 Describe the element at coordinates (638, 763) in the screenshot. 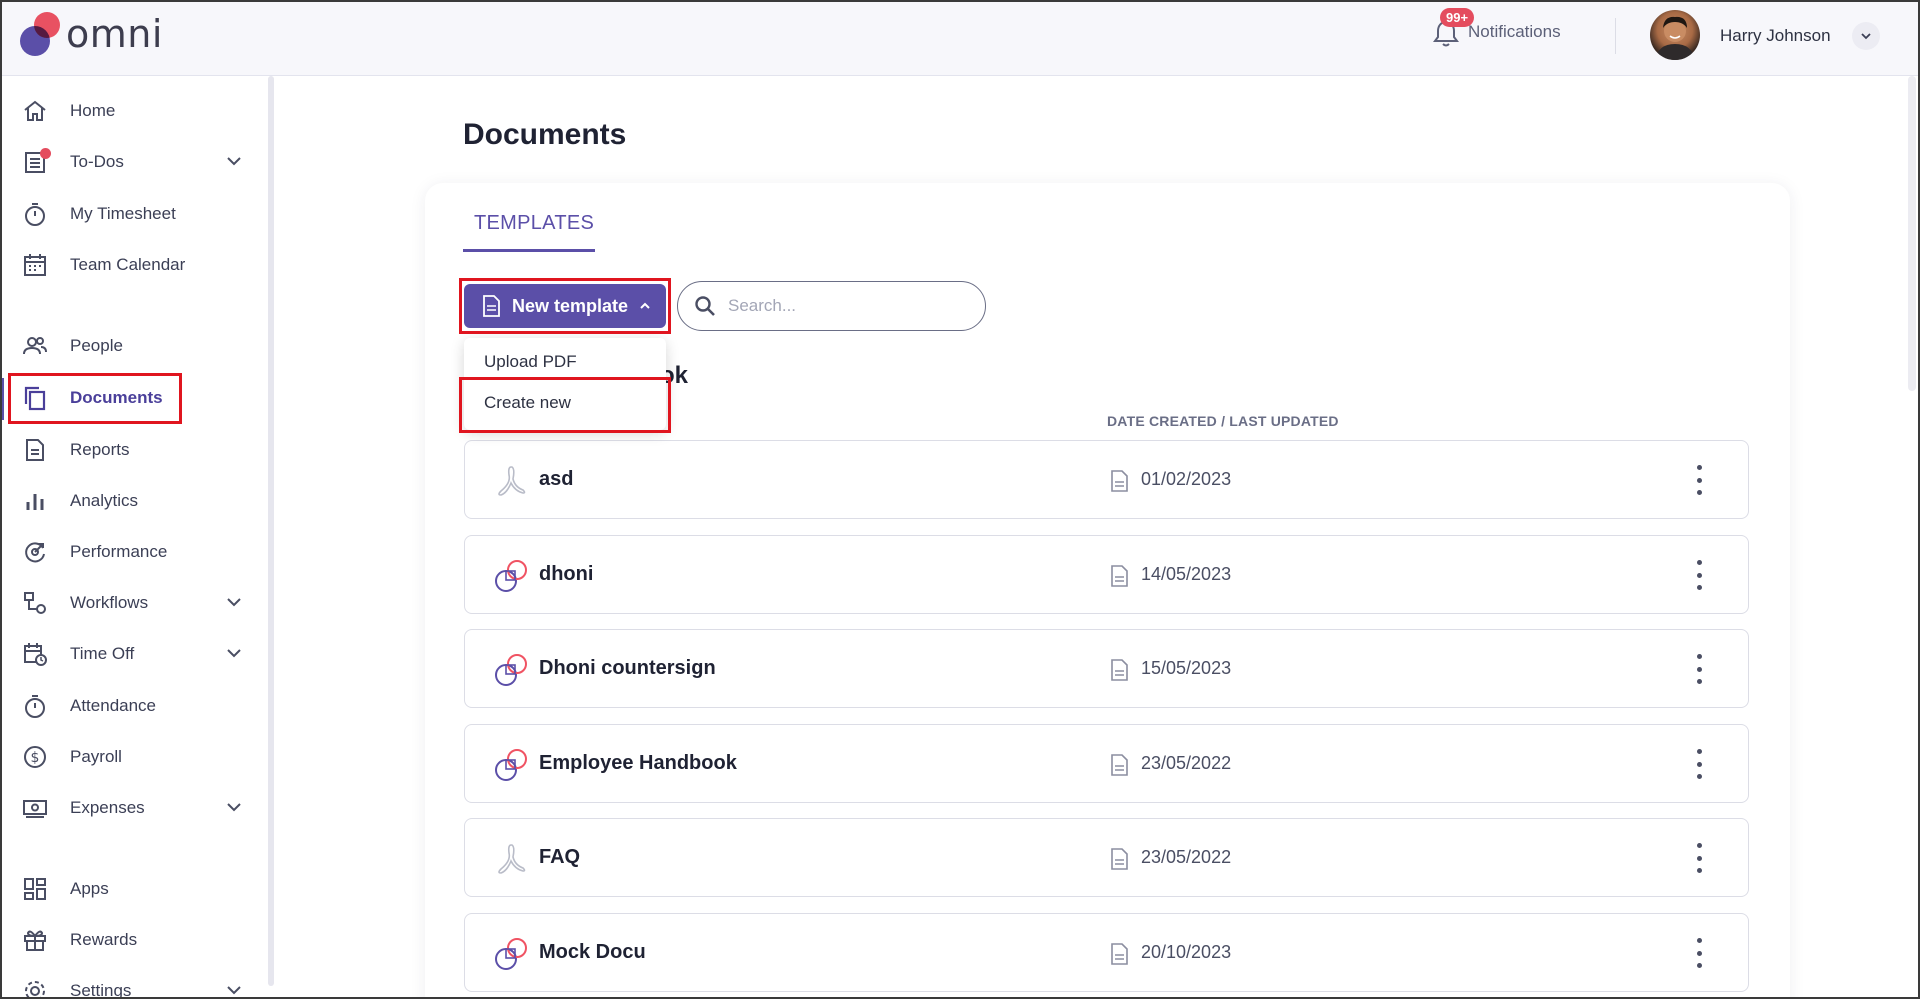

I see `document-name: Employee Handbook` at that location.